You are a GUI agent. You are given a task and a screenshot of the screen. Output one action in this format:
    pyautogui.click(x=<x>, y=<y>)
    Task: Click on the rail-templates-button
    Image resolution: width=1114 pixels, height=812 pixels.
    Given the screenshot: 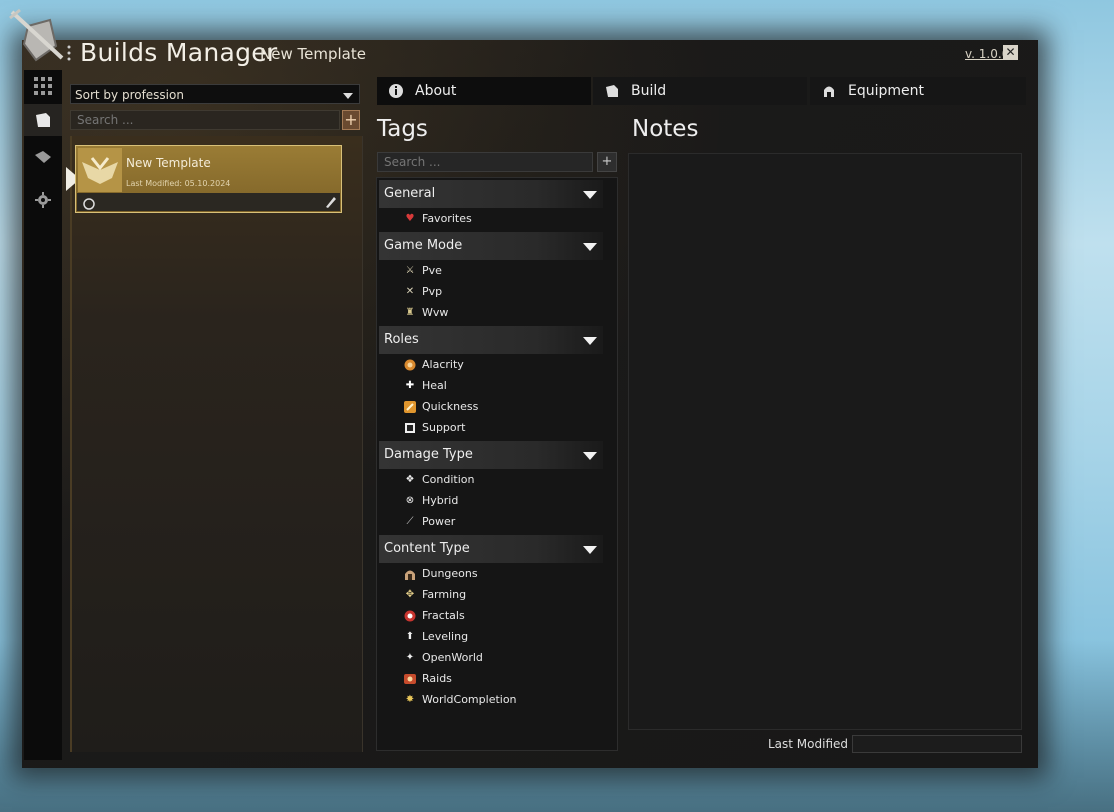 What is the action you would take?
    pyautogui.click(x=43, y=120)
    